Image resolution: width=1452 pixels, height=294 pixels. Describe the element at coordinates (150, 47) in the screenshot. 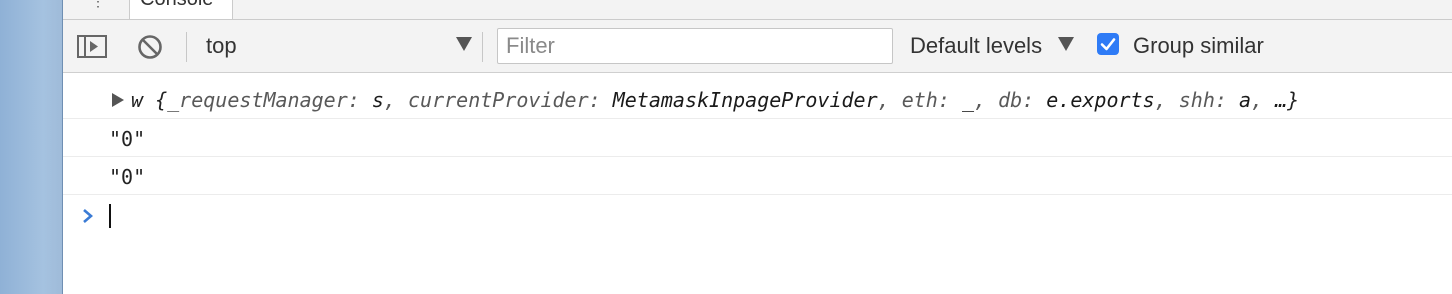

I see `clear-console-icon` at that location.